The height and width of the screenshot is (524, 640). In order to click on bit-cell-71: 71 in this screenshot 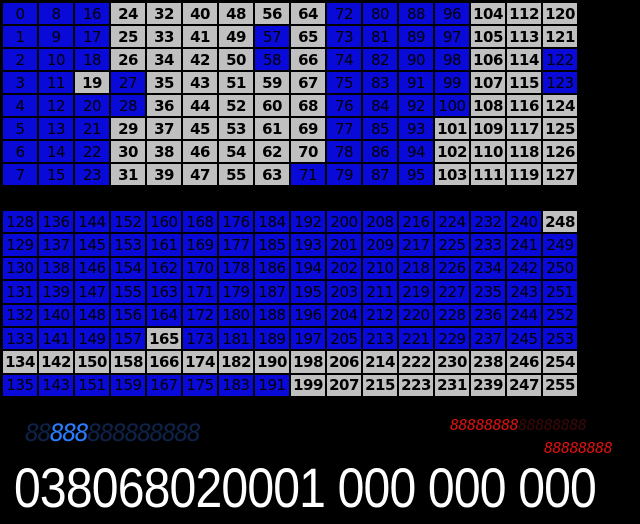, I will do `click(308, 174)`.